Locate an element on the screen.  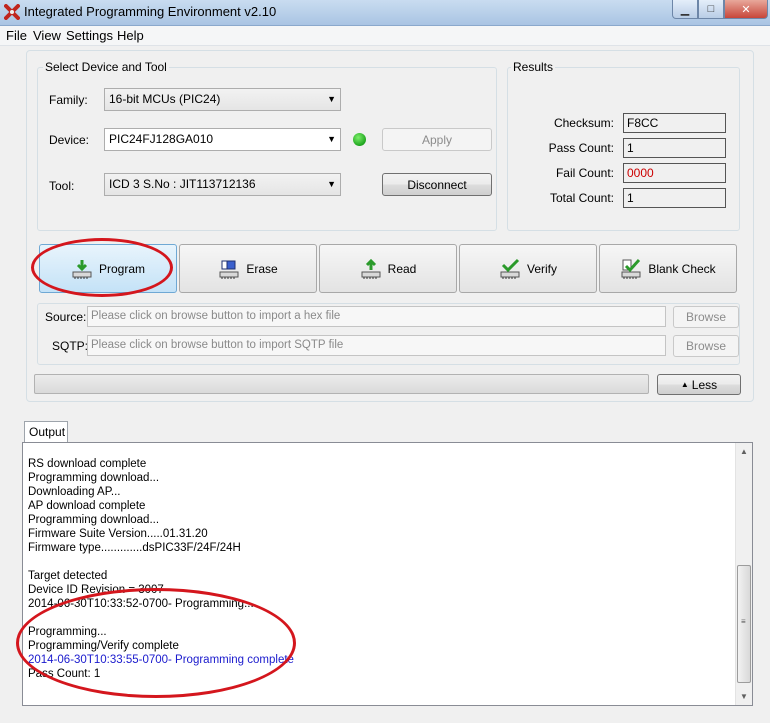
output-line: AP download complete is located at coordinates (87, 506).